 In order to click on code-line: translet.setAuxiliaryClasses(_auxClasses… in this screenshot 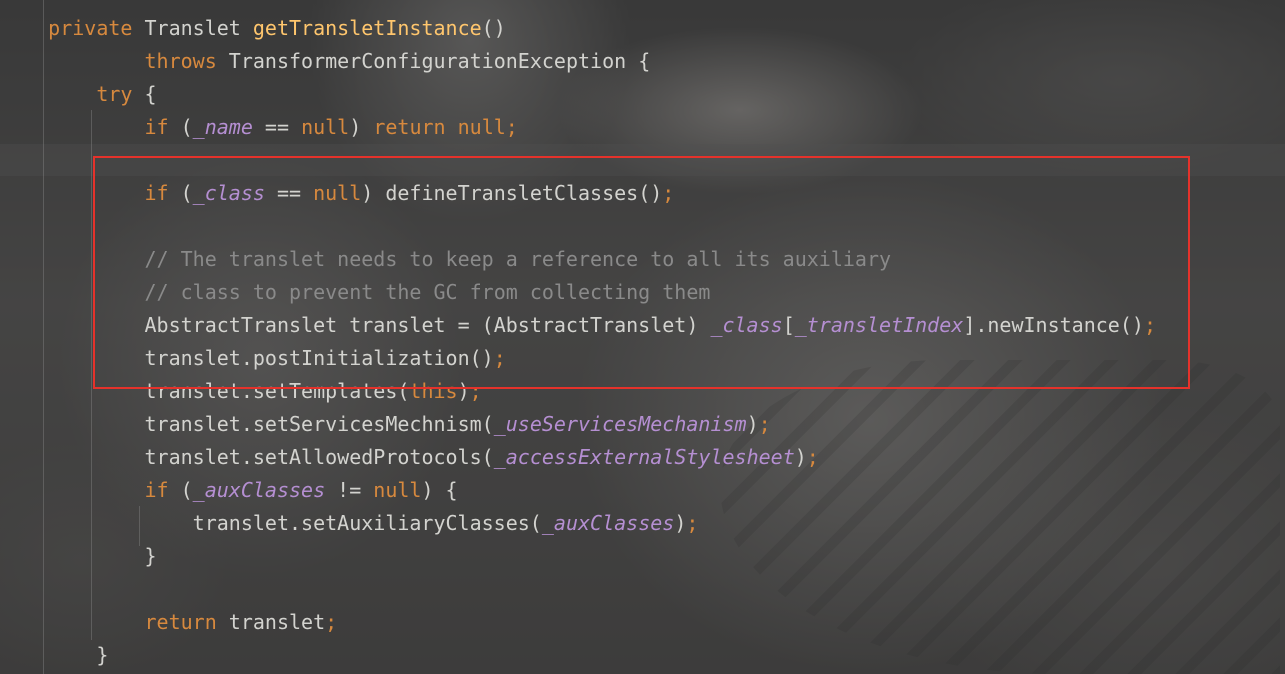, I will do `click(642, 523)`.